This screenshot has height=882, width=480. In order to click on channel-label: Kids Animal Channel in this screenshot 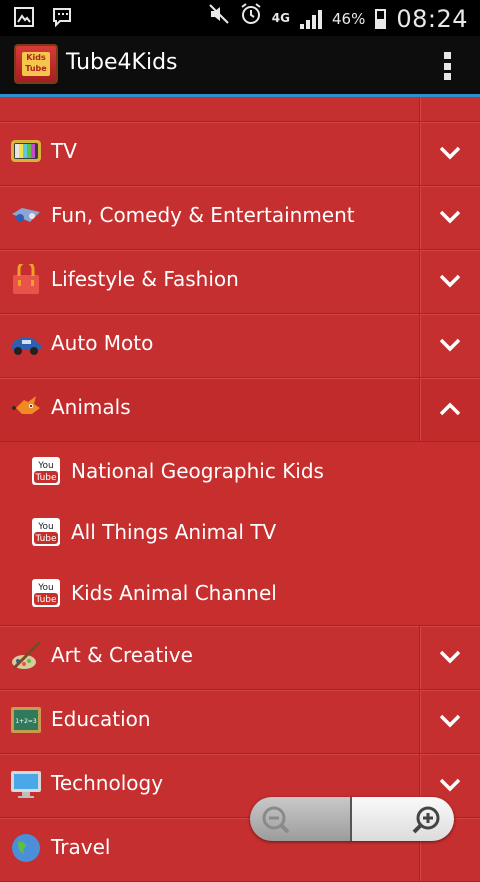, I will do `click(174, 593)`.